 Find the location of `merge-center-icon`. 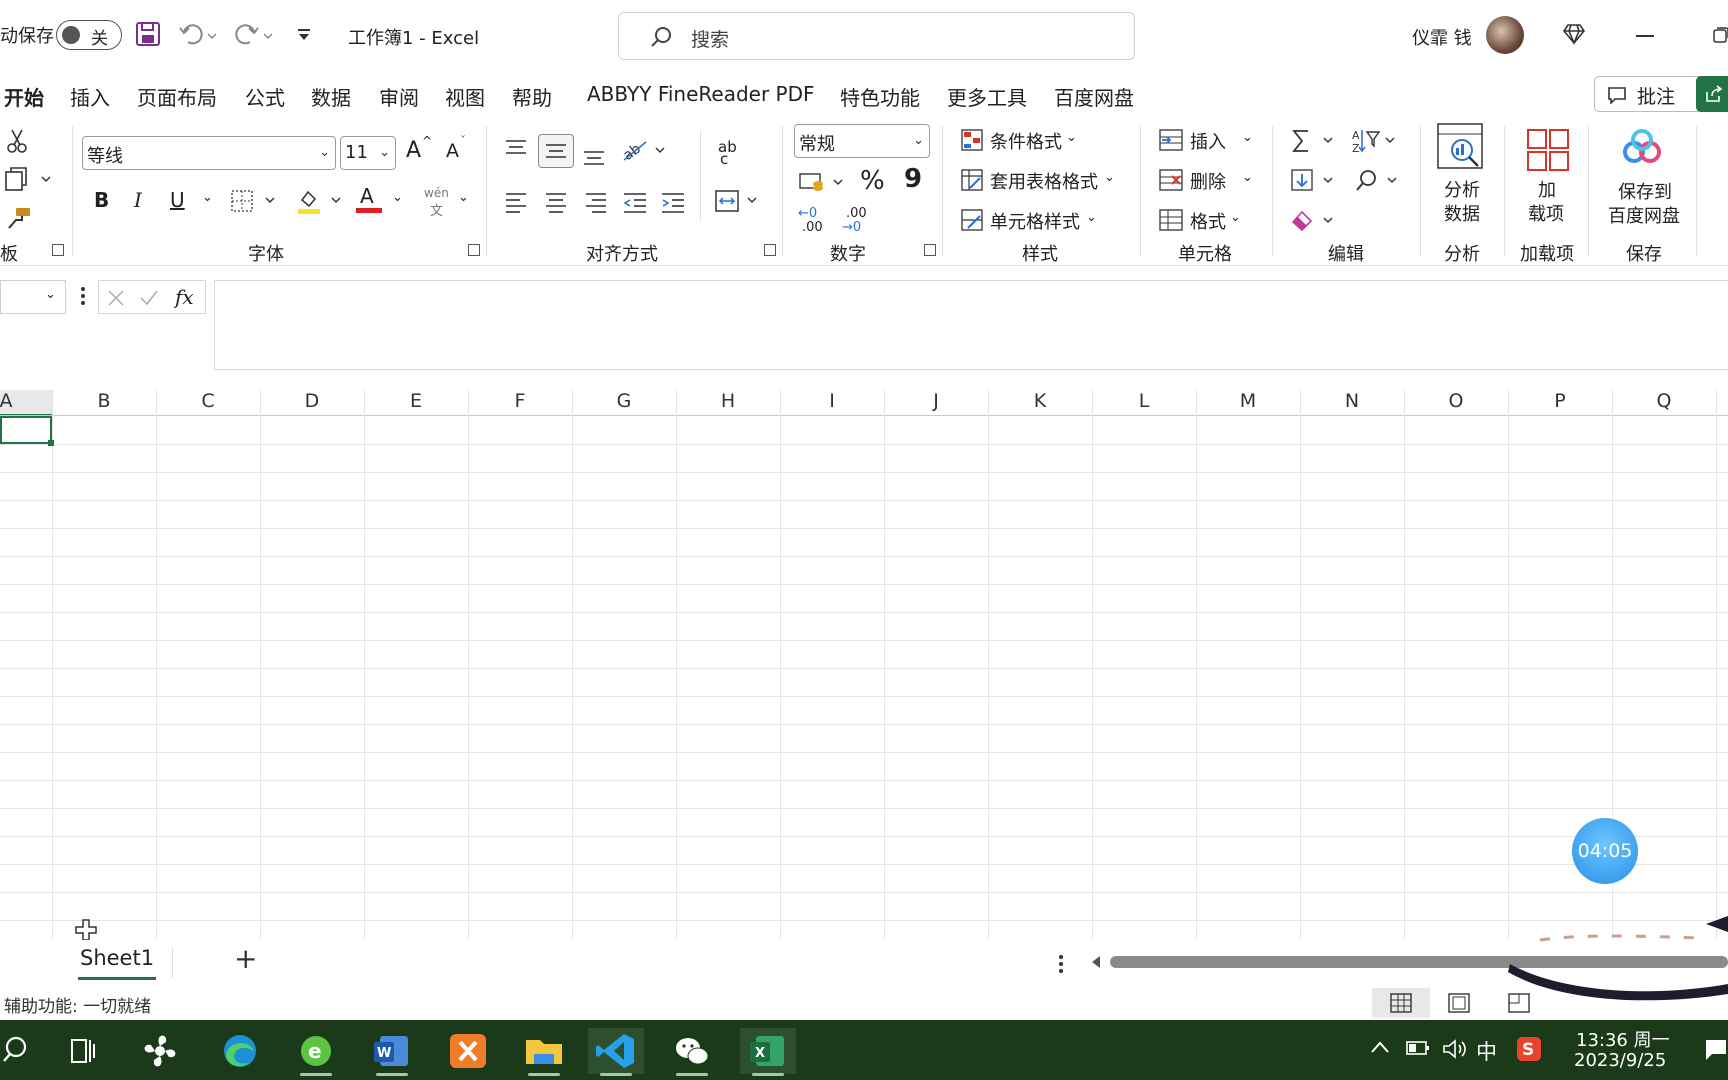

merge-center-icon is located at coordinates (738, 201).